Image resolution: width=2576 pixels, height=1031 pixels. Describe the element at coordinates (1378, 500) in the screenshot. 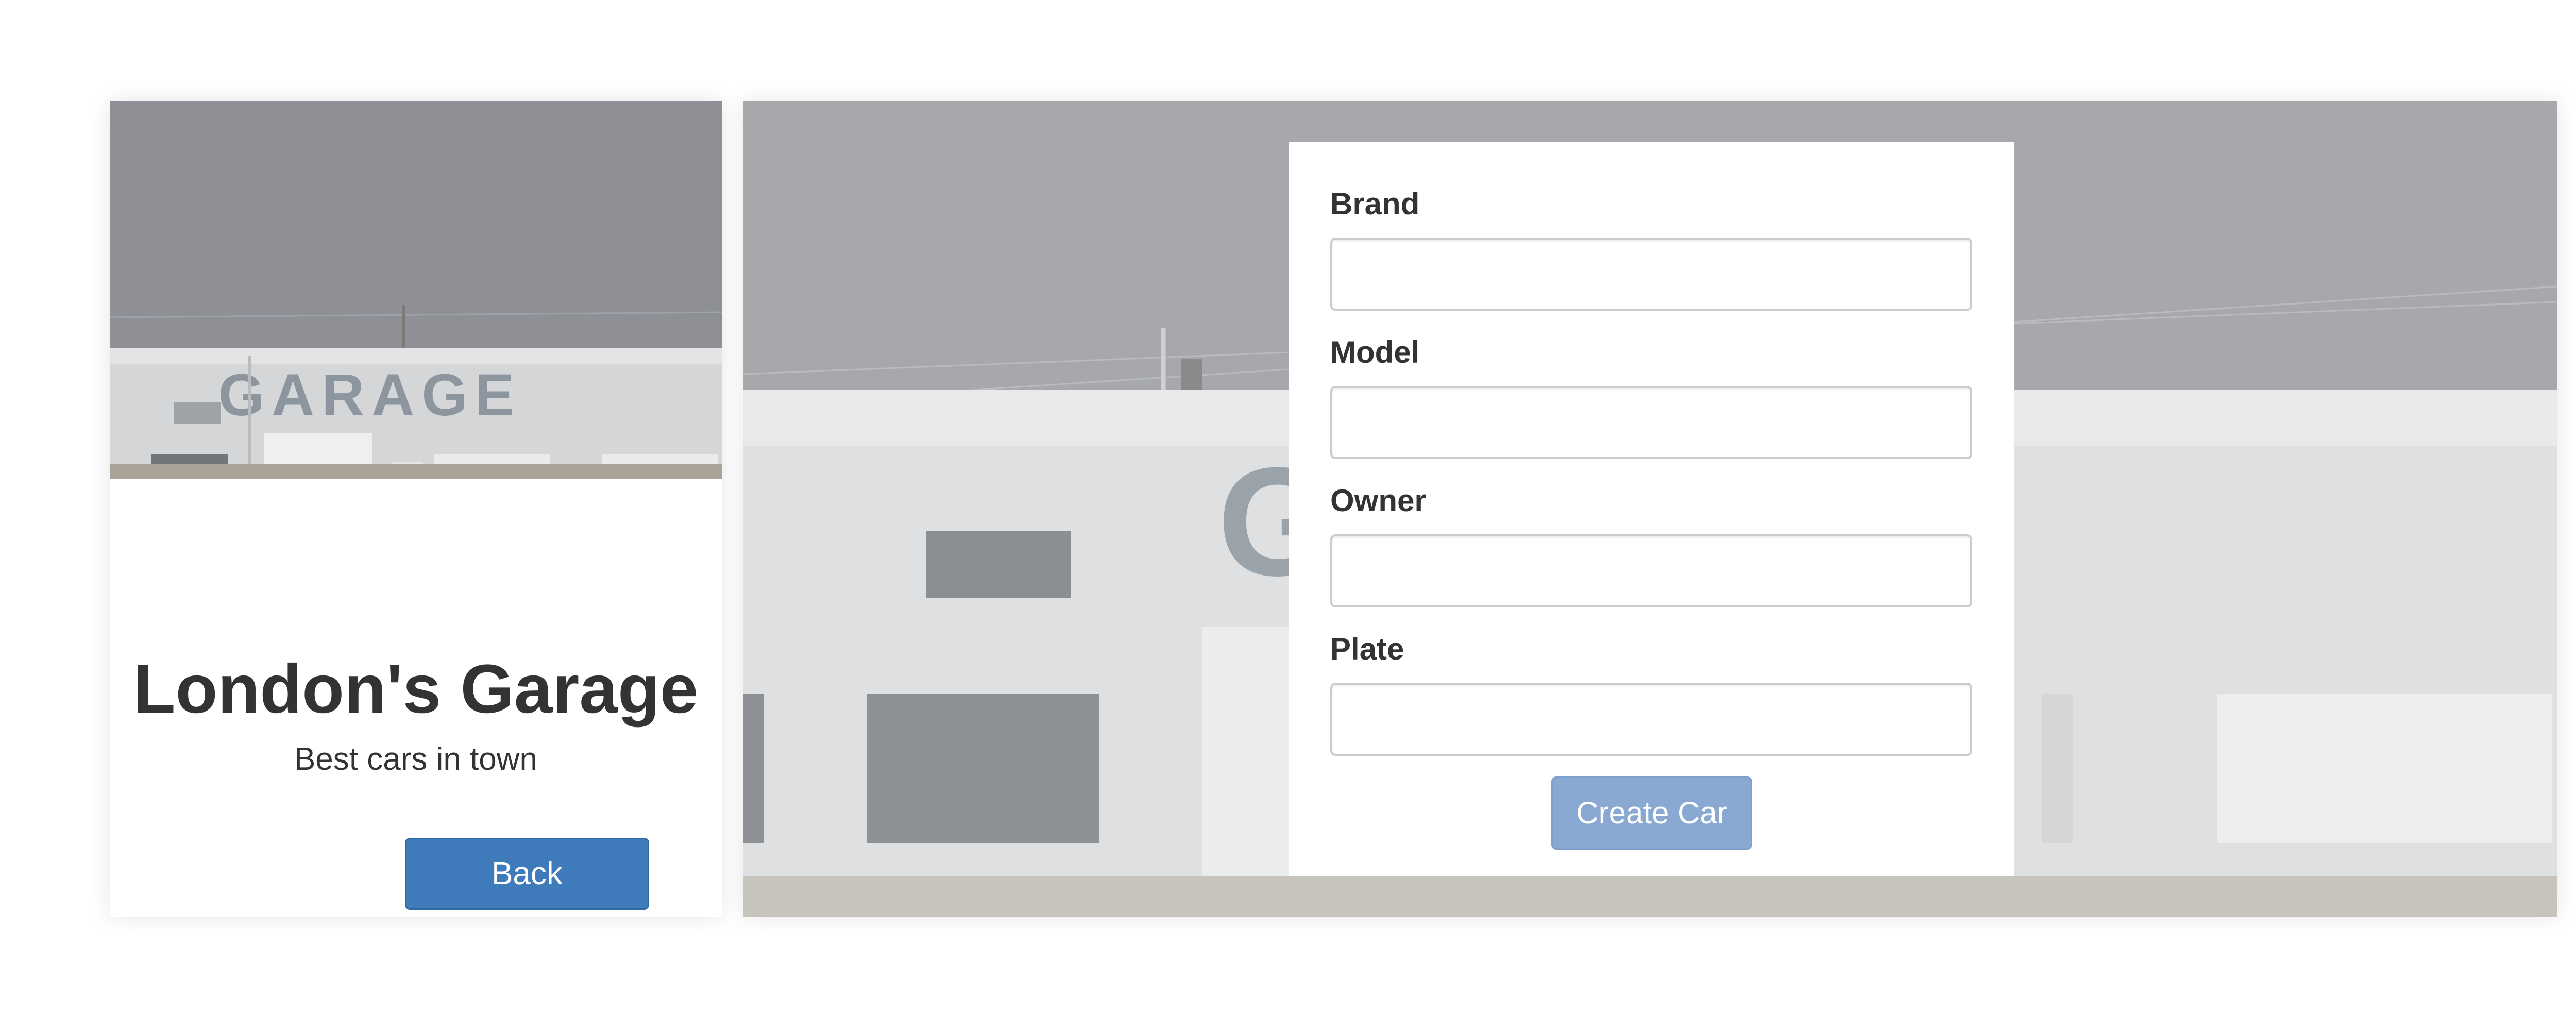

I see `owner-label: Owner` at that location.